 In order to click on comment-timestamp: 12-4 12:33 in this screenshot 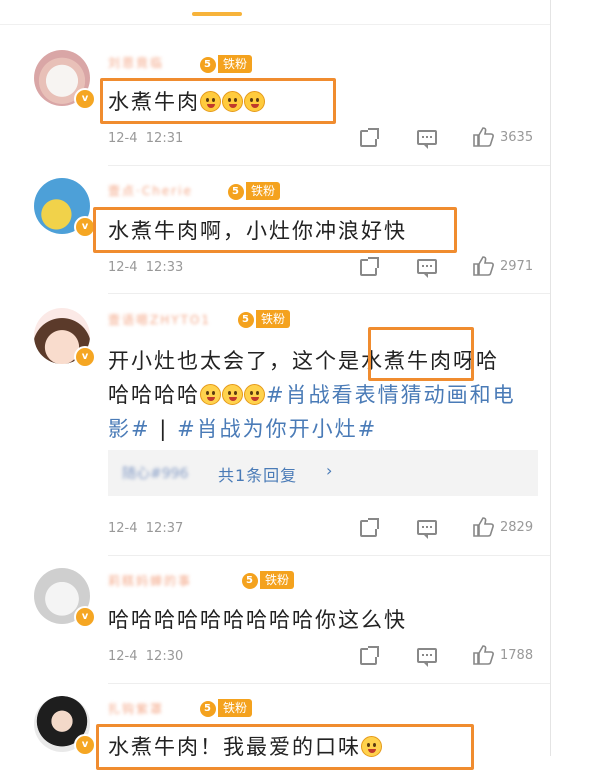, I will do `click(146, 267)`.